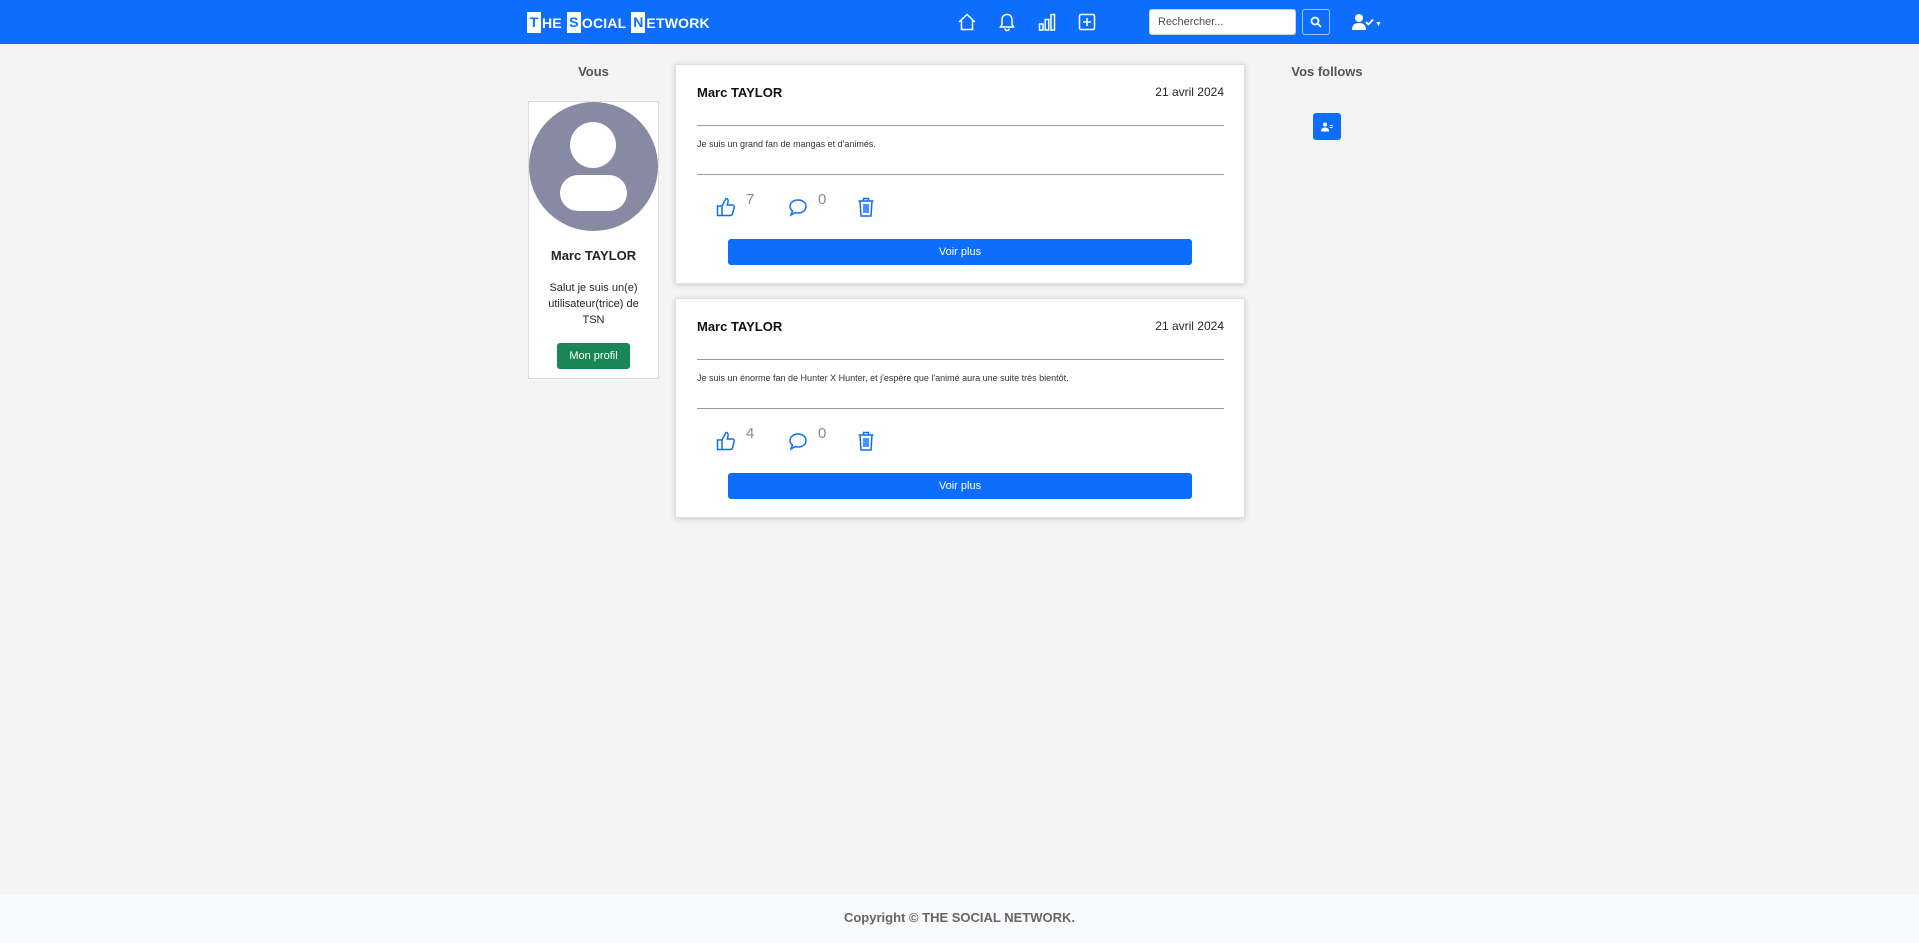 The width and height of the screenshot is (1919, 943). Describe the element at coordinates (573, 22) in the screenshot. I see `brand-cap: S` at that location.